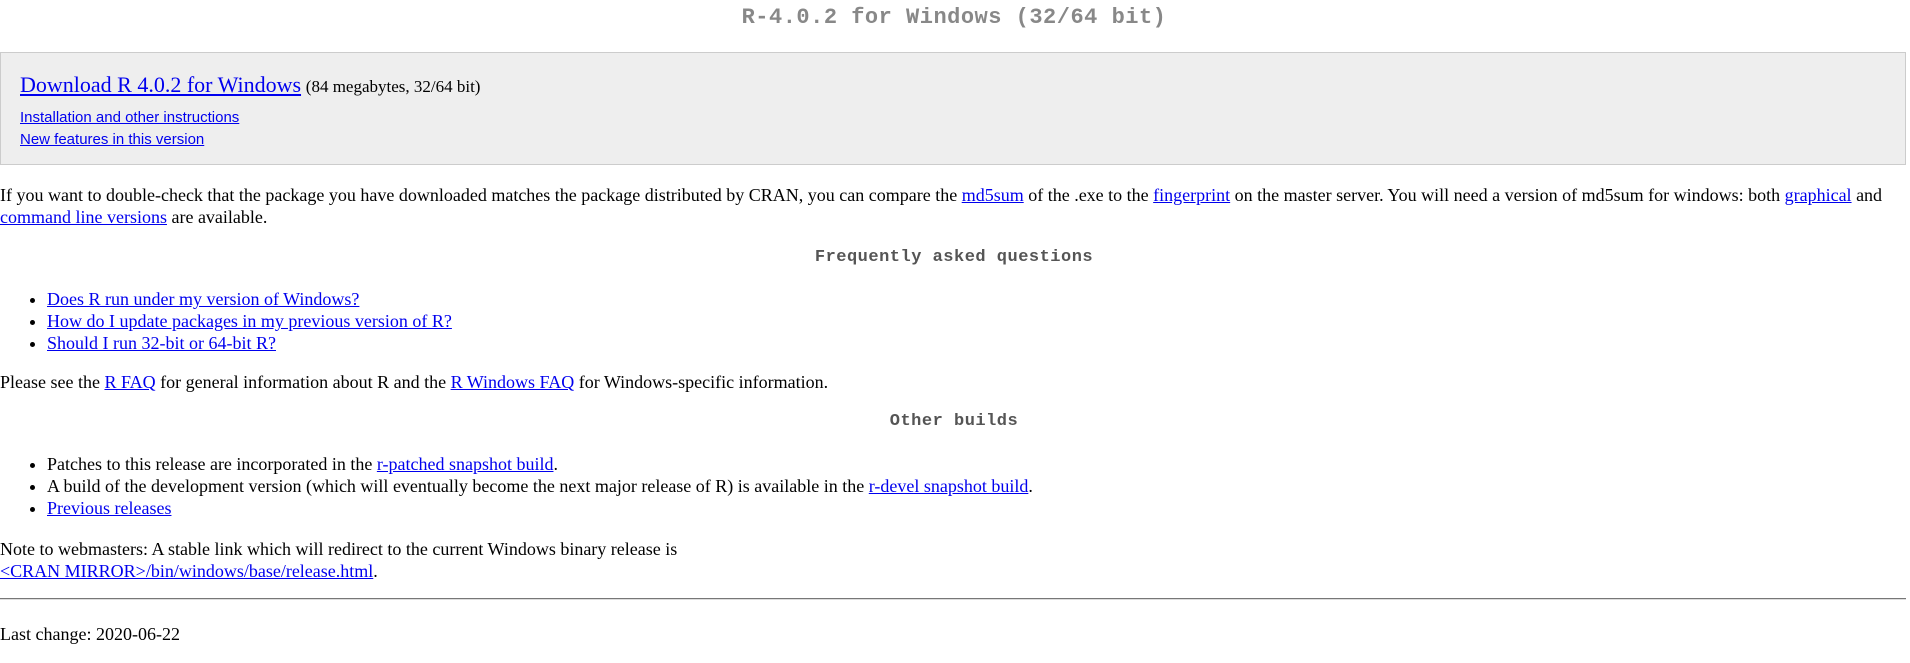  Describe the element at coordinates (129, 117) in the screenshot. I see `installation-instructions-link: Installation and other instructions` at that location.